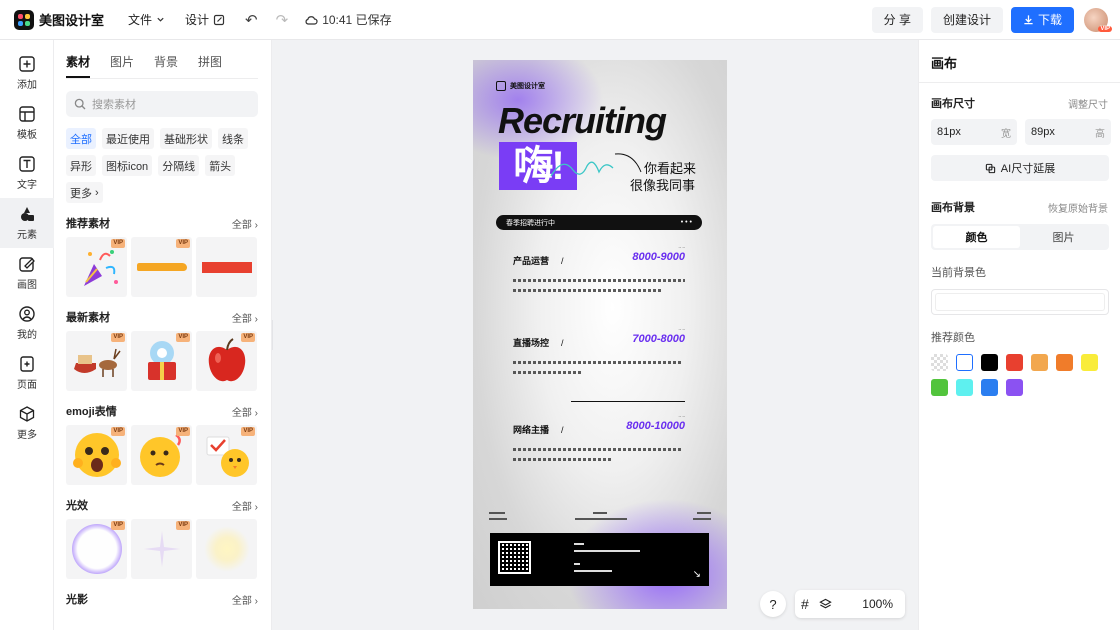  What do you see at coordinates (825, 604) in the screenshot?
I see `layers-icon` at bounding box center [825, 604].